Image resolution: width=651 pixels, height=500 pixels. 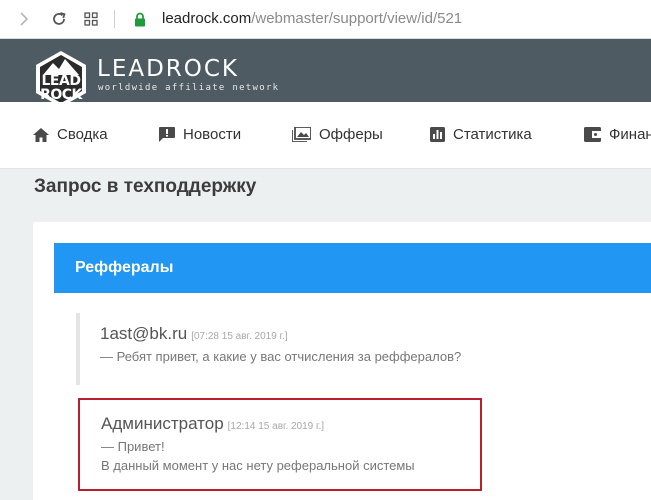 I want to click on ticket-subject: Реффералы, so click(x=124, y=267).